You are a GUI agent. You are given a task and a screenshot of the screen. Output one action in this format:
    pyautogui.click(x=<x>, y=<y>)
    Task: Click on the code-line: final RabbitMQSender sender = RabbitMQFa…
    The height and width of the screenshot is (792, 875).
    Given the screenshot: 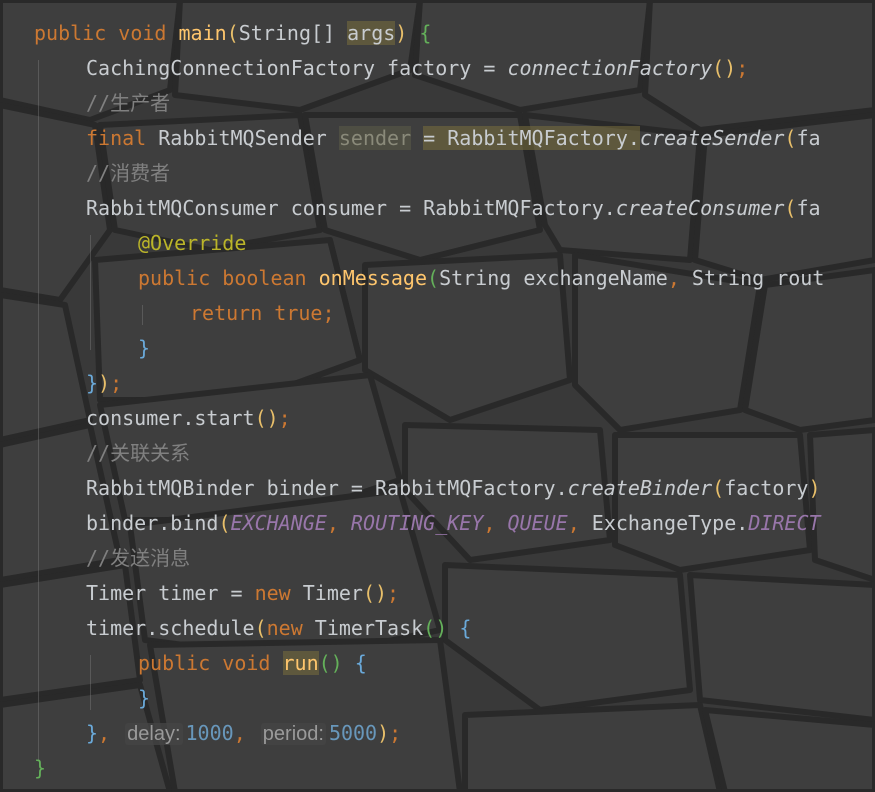 What is the action you would take?
    pyautogui.click(x=453, y=138)
    